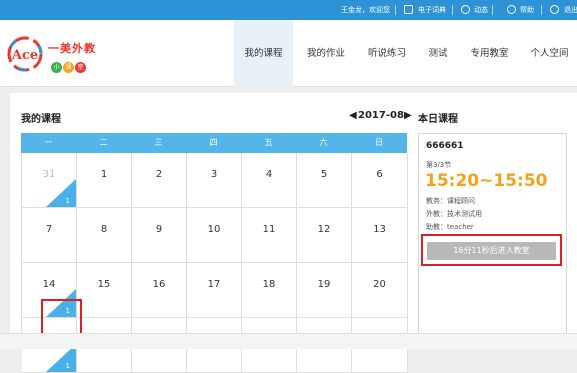  I want to click on calendar-weekday-header: 一 二 三 四 五 六 日, so click(214, 143).